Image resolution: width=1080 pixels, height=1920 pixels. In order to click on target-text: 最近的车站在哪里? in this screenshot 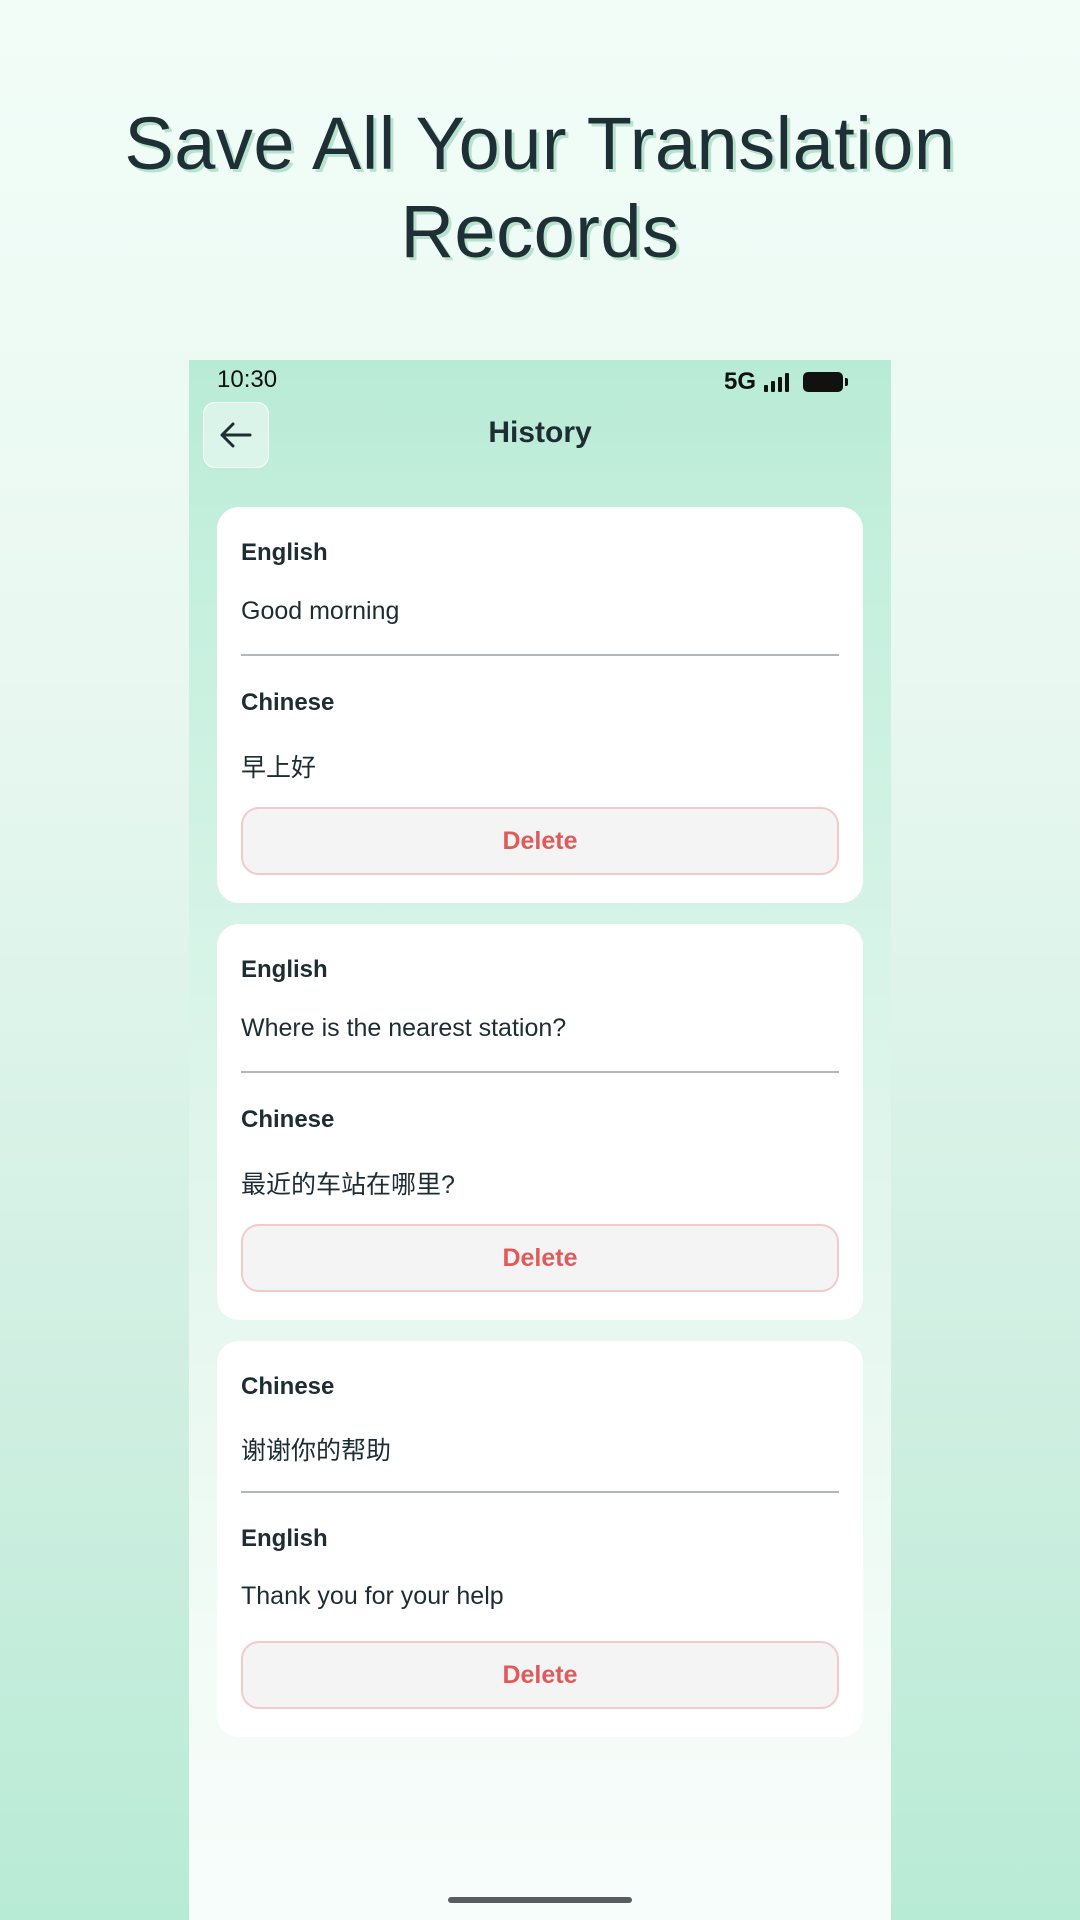, I will do `click(348, 1185)`.